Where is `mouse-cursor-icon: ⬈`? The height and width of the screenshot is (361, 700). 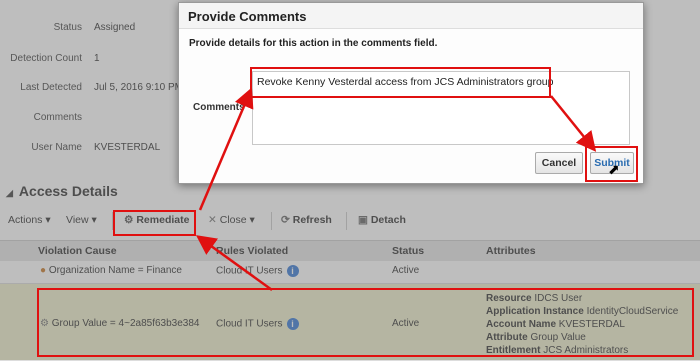
mouse-cursor-icon: ⬈ is located at coordinates (614, 169).